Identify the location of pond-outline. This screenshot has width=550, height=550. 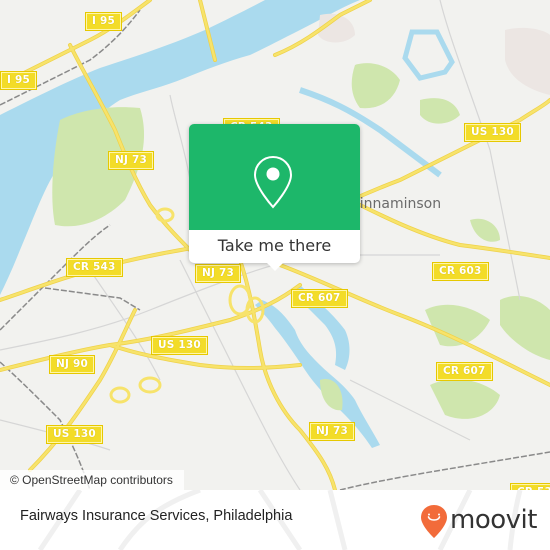
(428, 55).